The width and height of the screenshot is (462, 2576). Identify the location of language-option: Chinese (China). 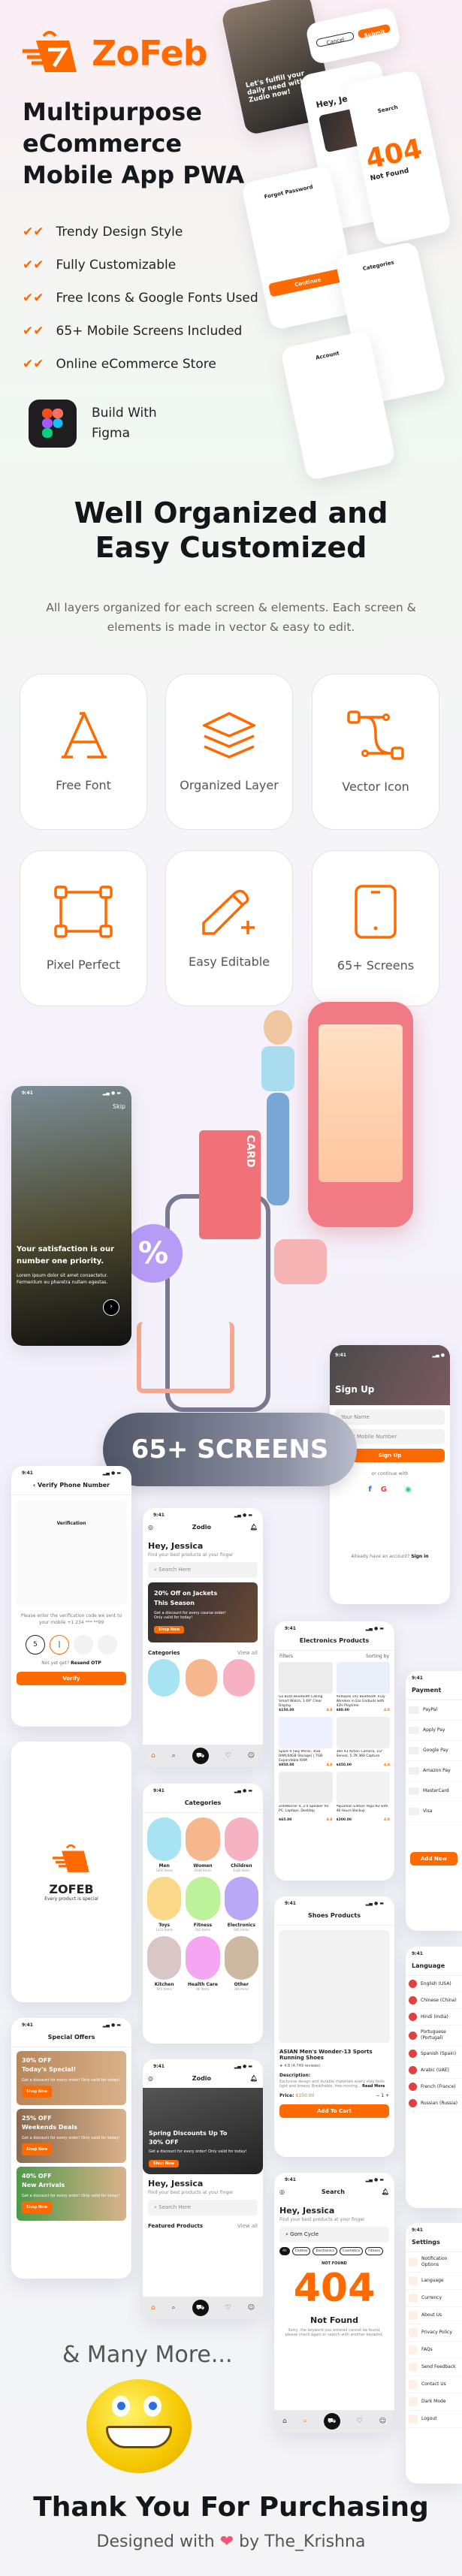
(434, 2001).